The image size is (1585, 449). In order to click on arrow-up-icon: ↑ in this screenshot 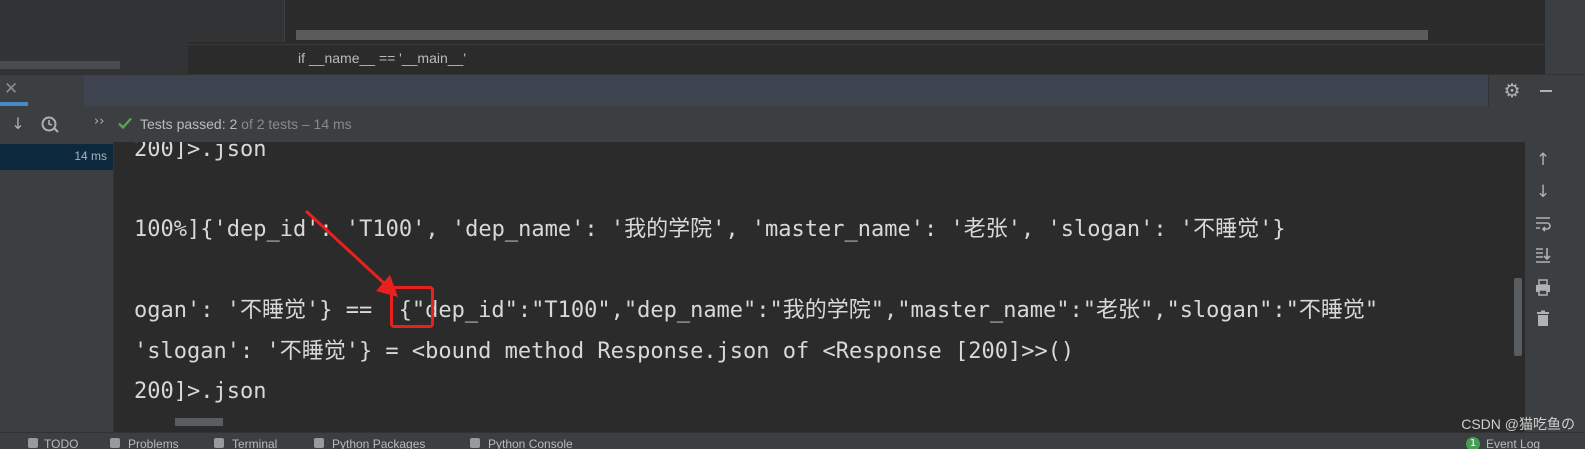, I will do `click(1543, 160)`.